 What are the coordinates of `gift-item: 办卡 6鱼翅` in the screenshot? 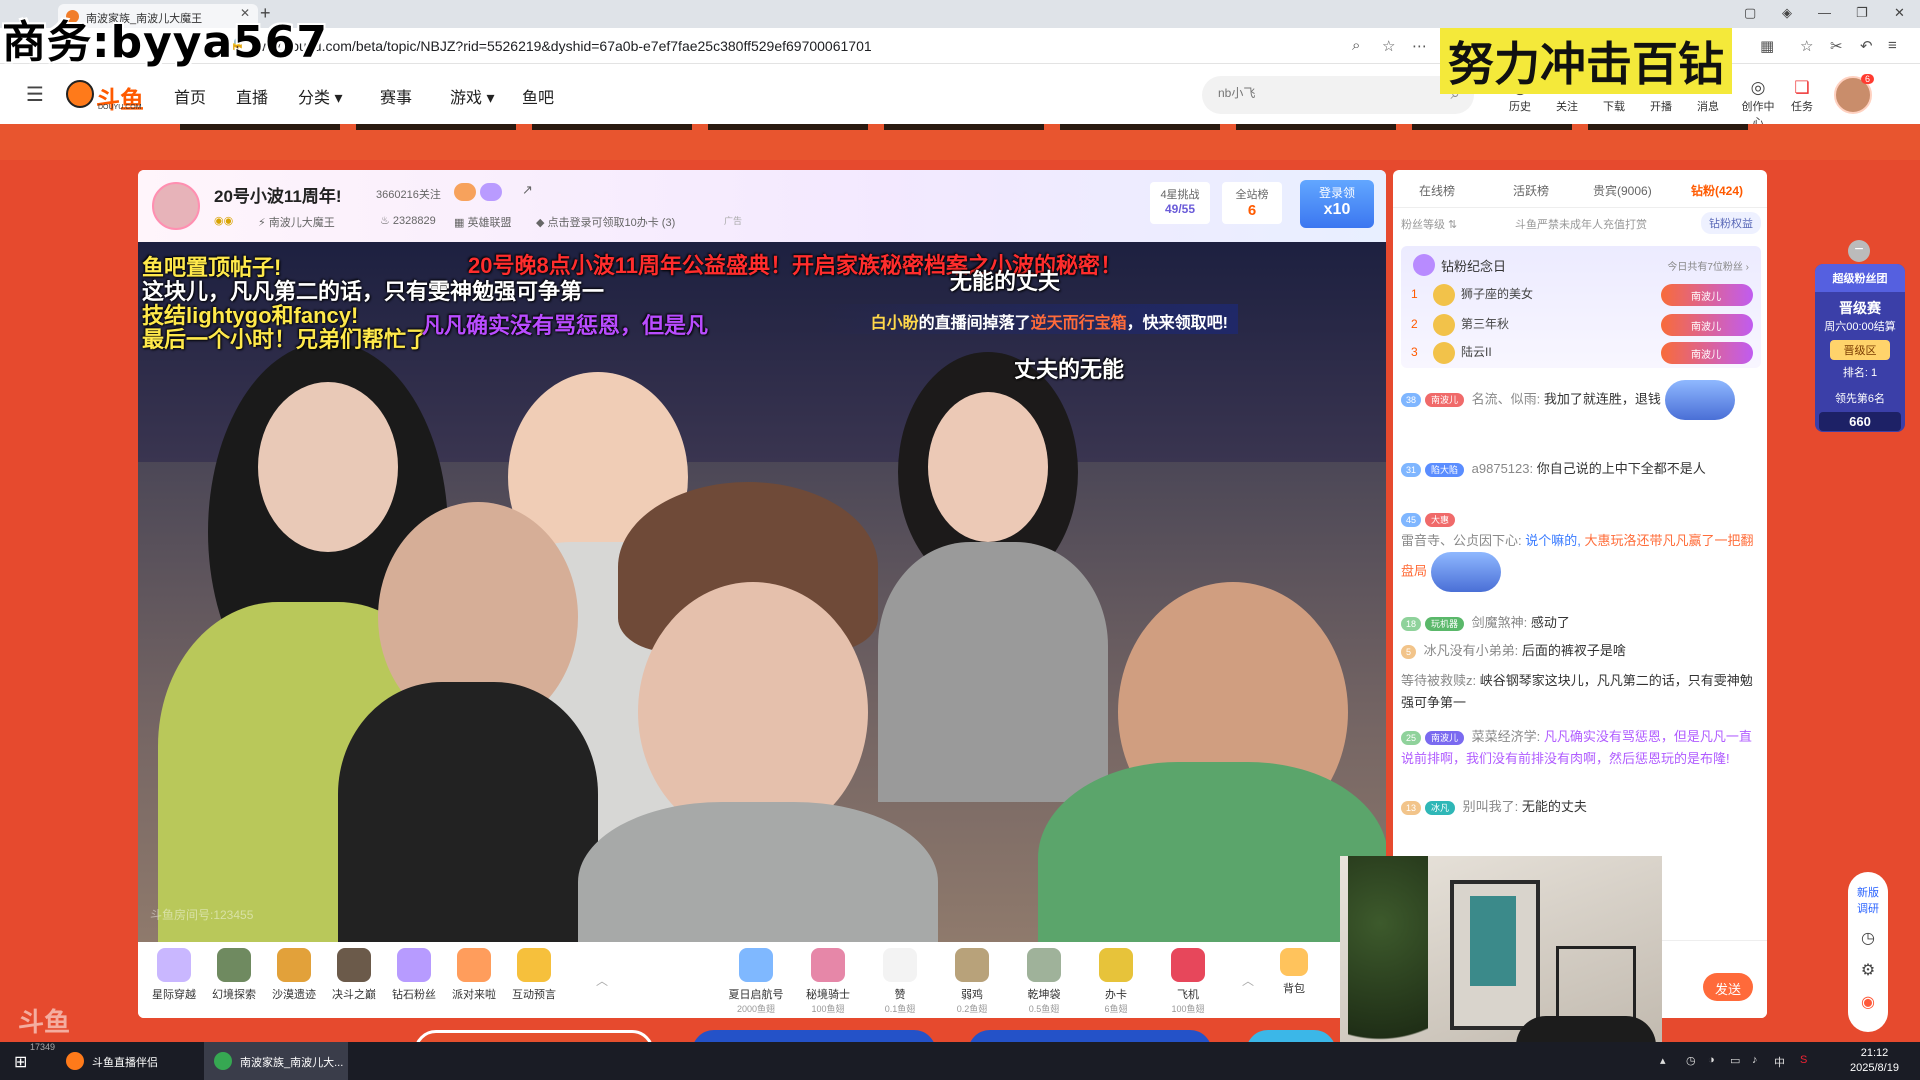 It's located at (1116, 981).